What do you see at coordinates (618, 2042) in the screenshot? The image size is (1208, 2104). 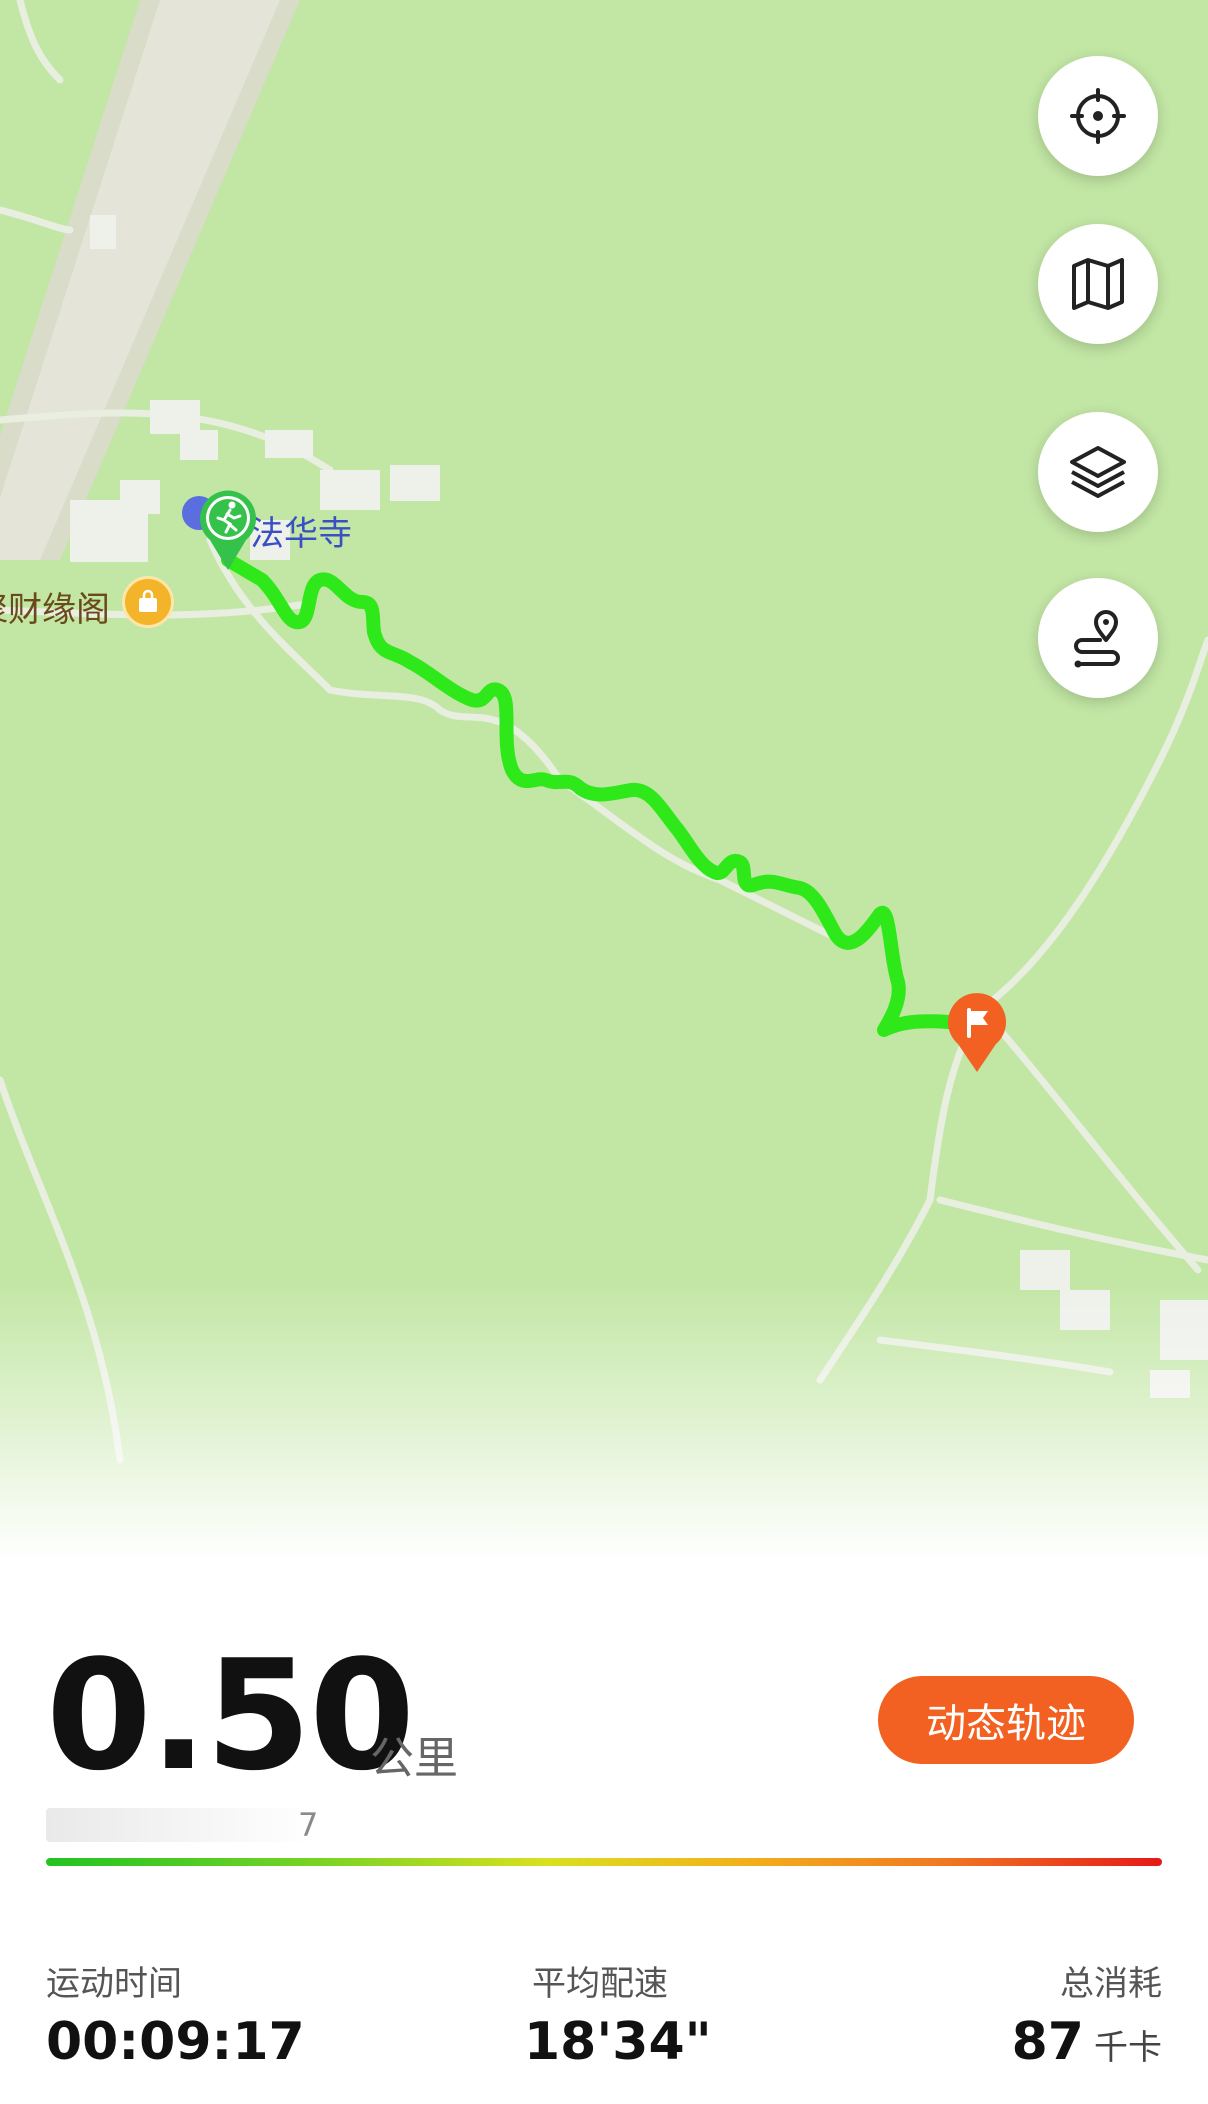 I see `pace-value: 18'34"` at bounding box center [618, 2042].